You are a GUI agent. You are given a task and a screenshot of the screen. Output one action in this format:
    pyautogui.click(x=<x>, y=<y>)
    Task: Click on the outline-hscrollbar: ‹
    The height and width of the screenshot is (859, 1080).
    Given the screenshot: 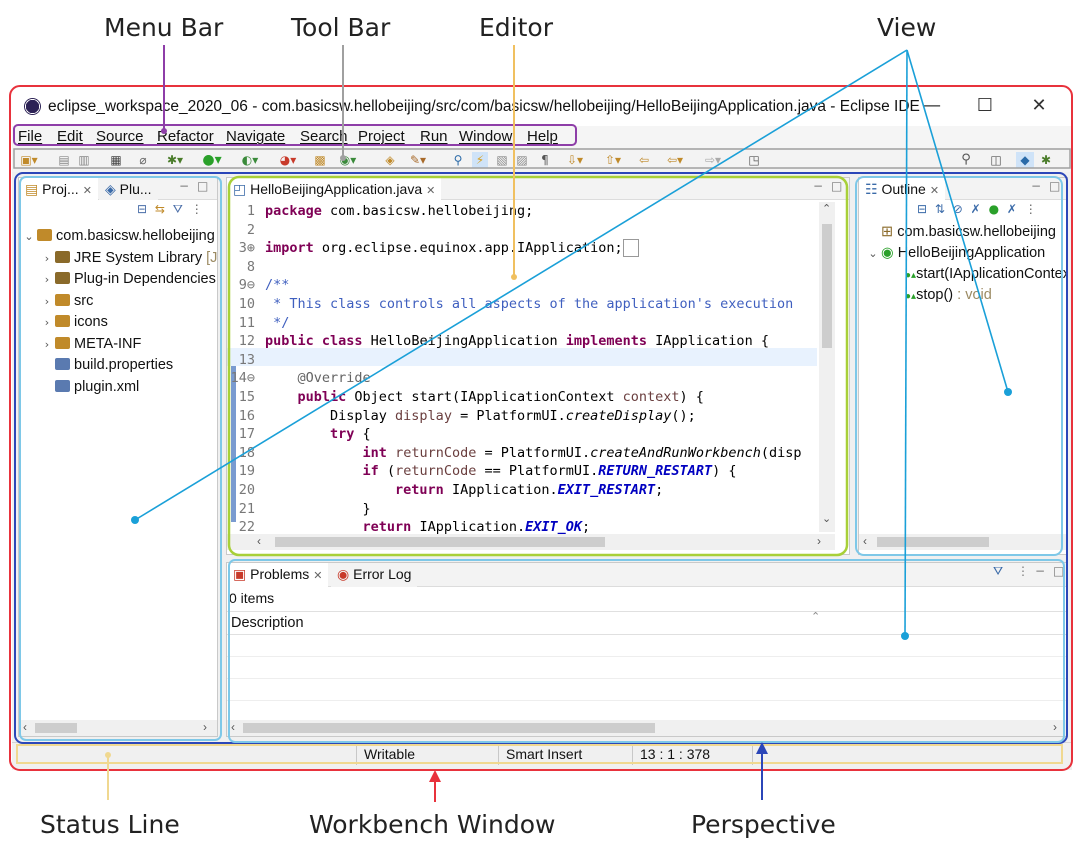 What is the action you would take?
    pyautogui.click(x=963, y=542)
    